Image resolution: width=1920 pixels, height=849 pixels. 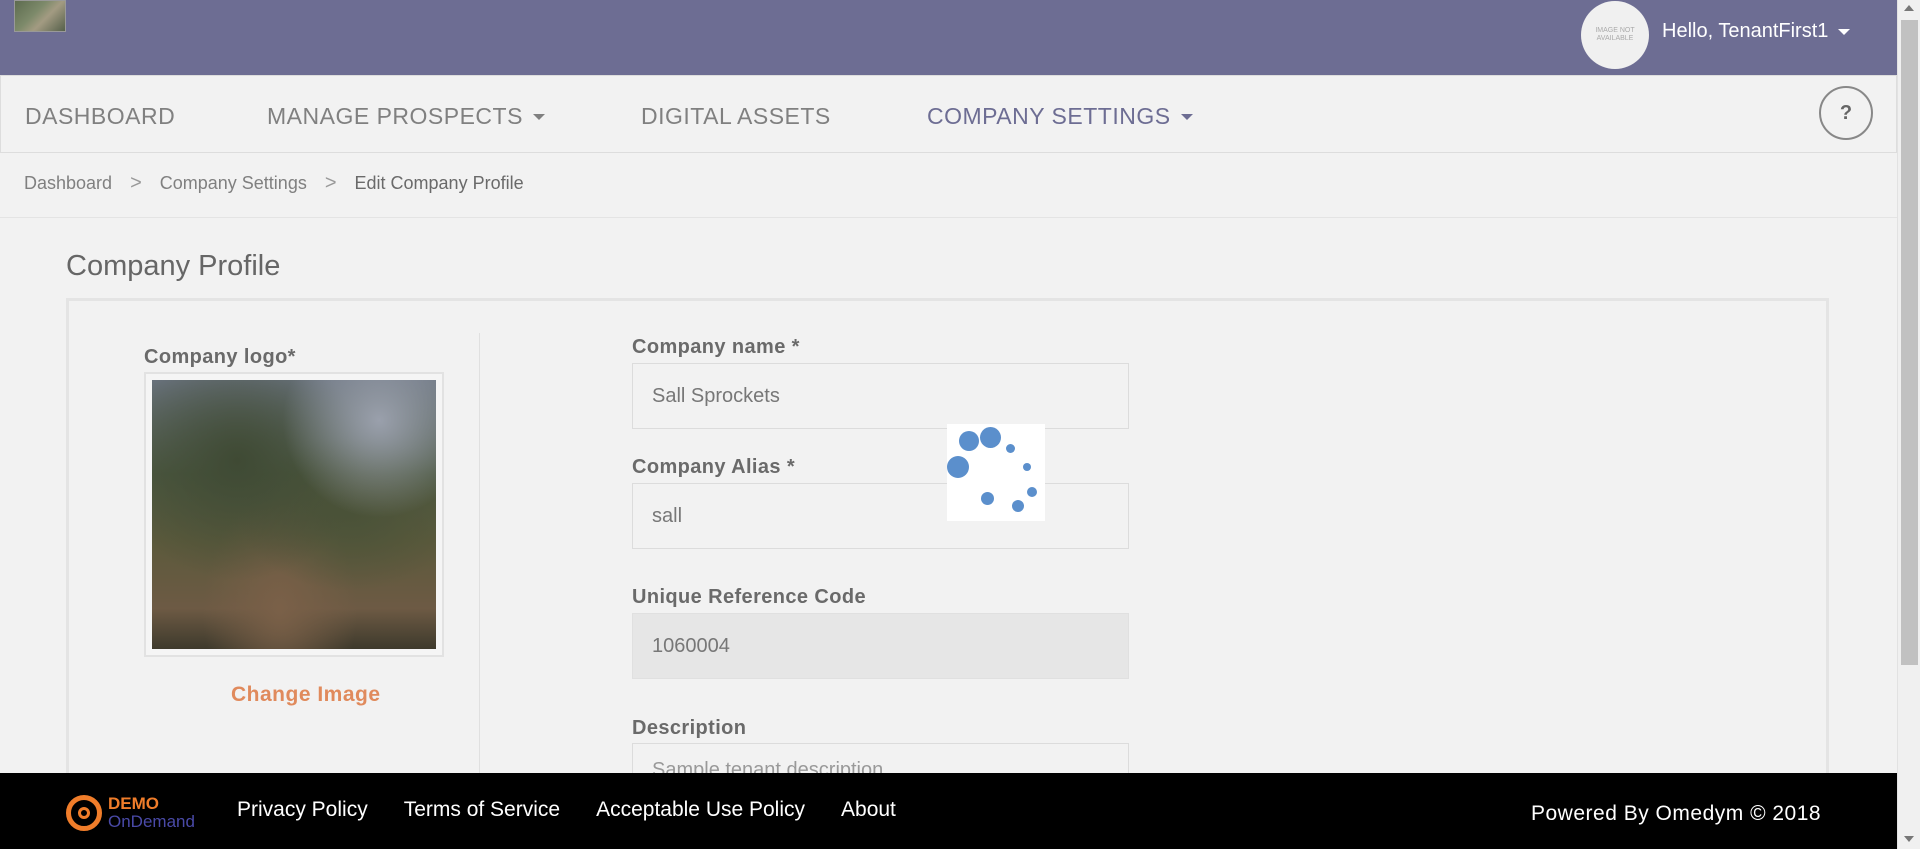 I want to click on nav-manage-prospects: MANAGE PROSPECTS, so click(x=406, y=116).